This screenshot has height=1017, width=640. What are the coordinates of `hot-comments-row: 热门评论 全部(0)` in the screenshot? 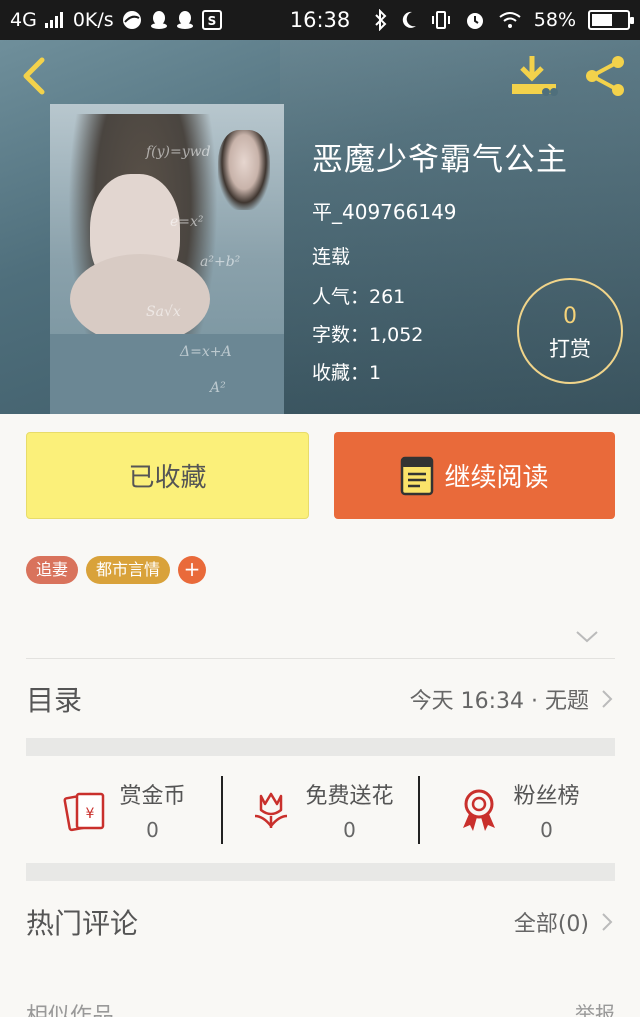 It's located at (320, 922).